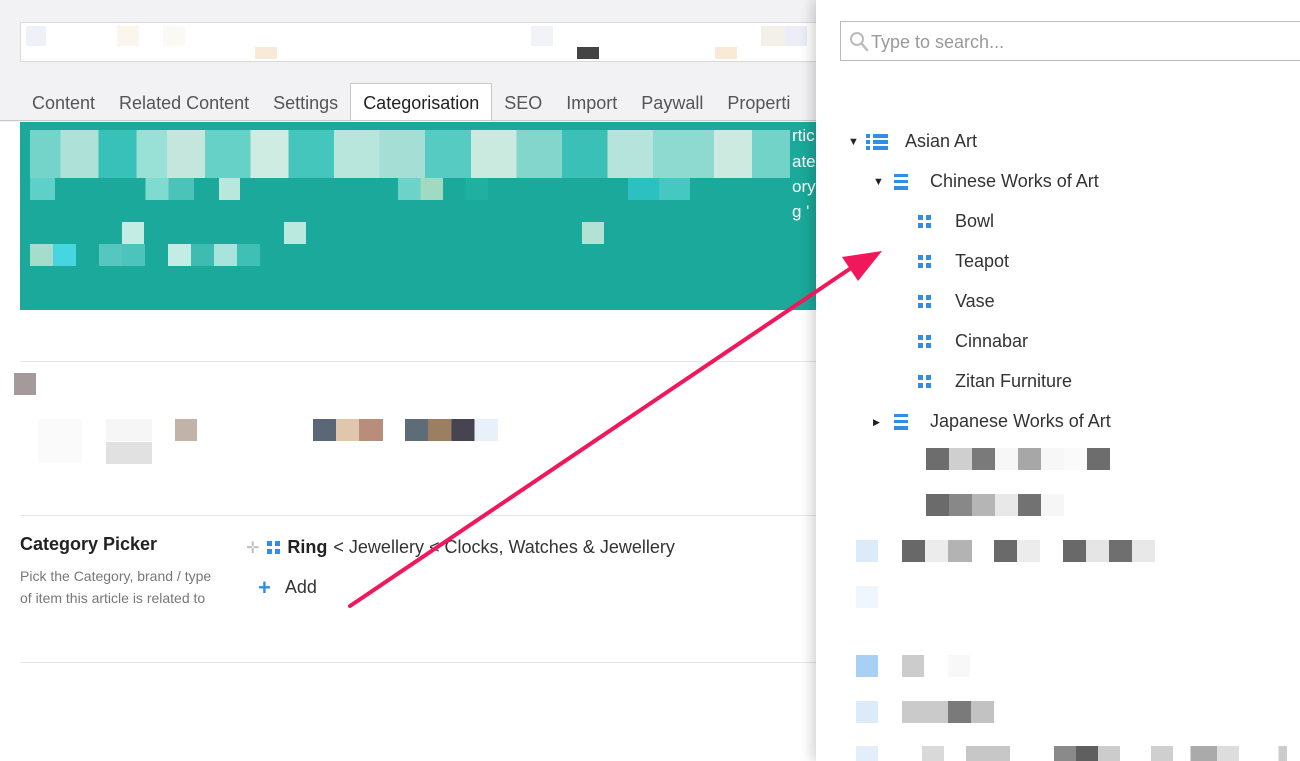  Describe the element at coordinates (1014, 381) in the screenshot. I see `tree-item-label: Zitan Furniture` at that location.